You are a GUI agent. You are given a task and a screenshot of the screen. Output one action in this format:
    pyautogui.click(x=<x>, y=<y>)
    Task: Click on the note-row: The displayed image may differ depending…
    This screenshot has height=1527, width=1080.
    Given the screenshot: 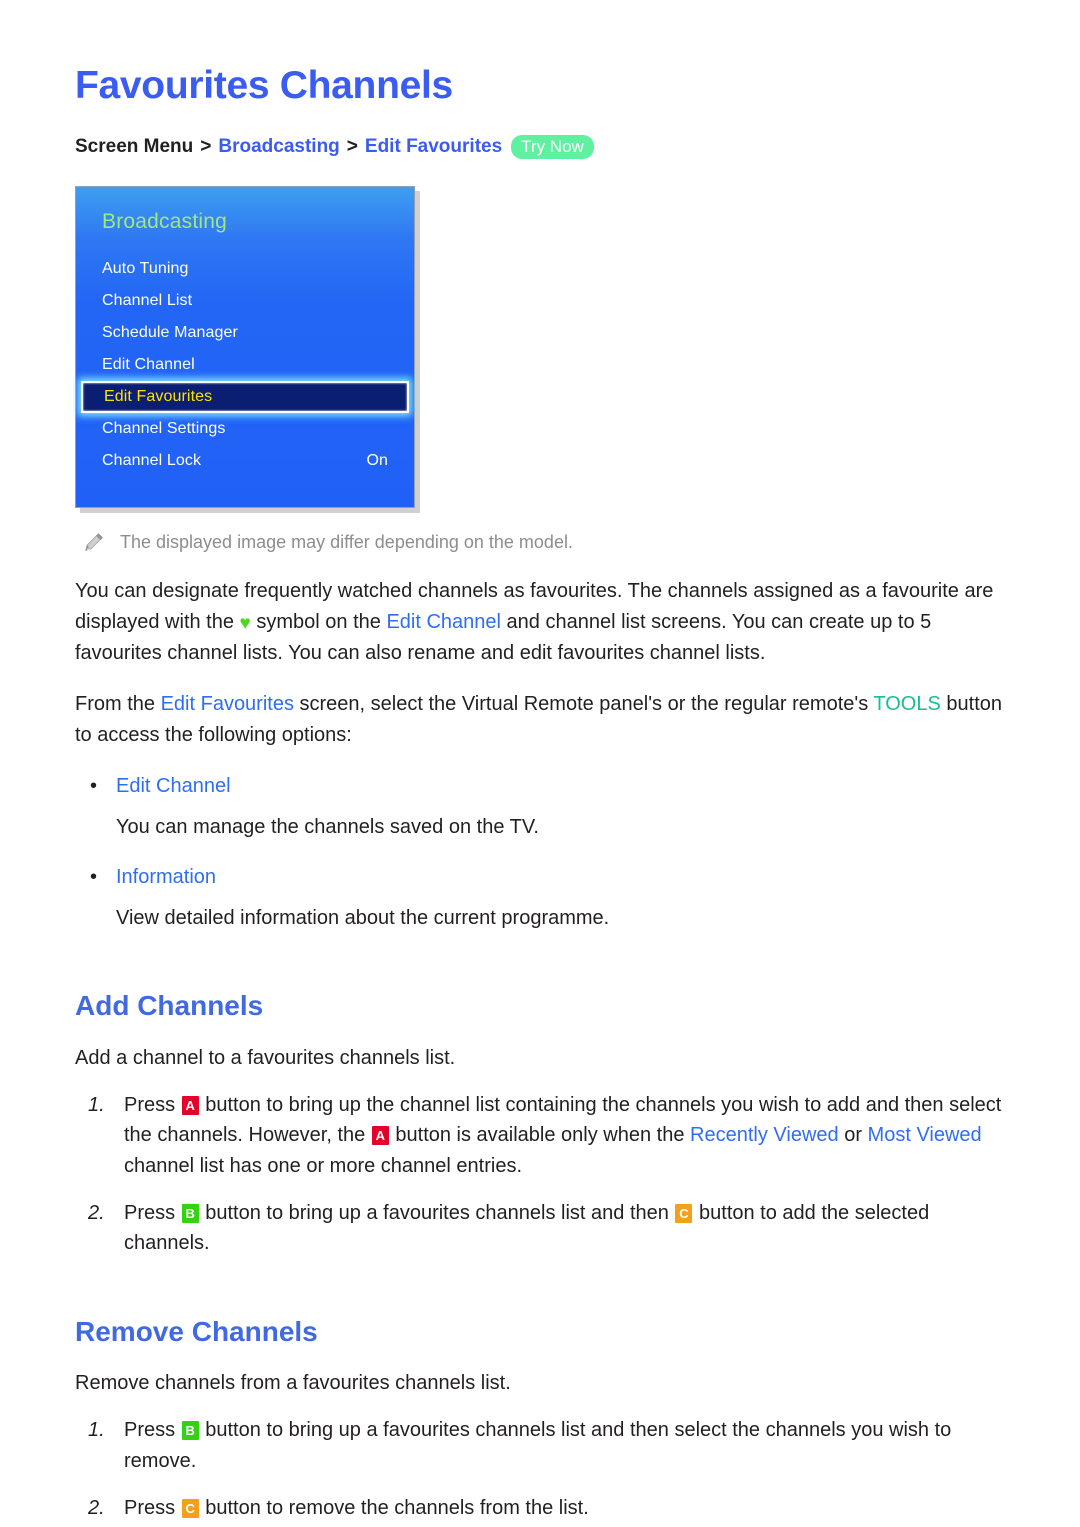 What is the action you would take?
    pyautogui.click(x=540, y=542)
    